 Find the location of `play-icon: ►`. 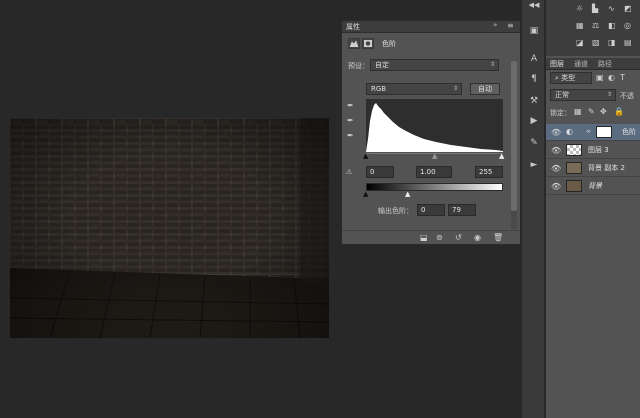

play-icon: ► is located at coordinates (534, 165).